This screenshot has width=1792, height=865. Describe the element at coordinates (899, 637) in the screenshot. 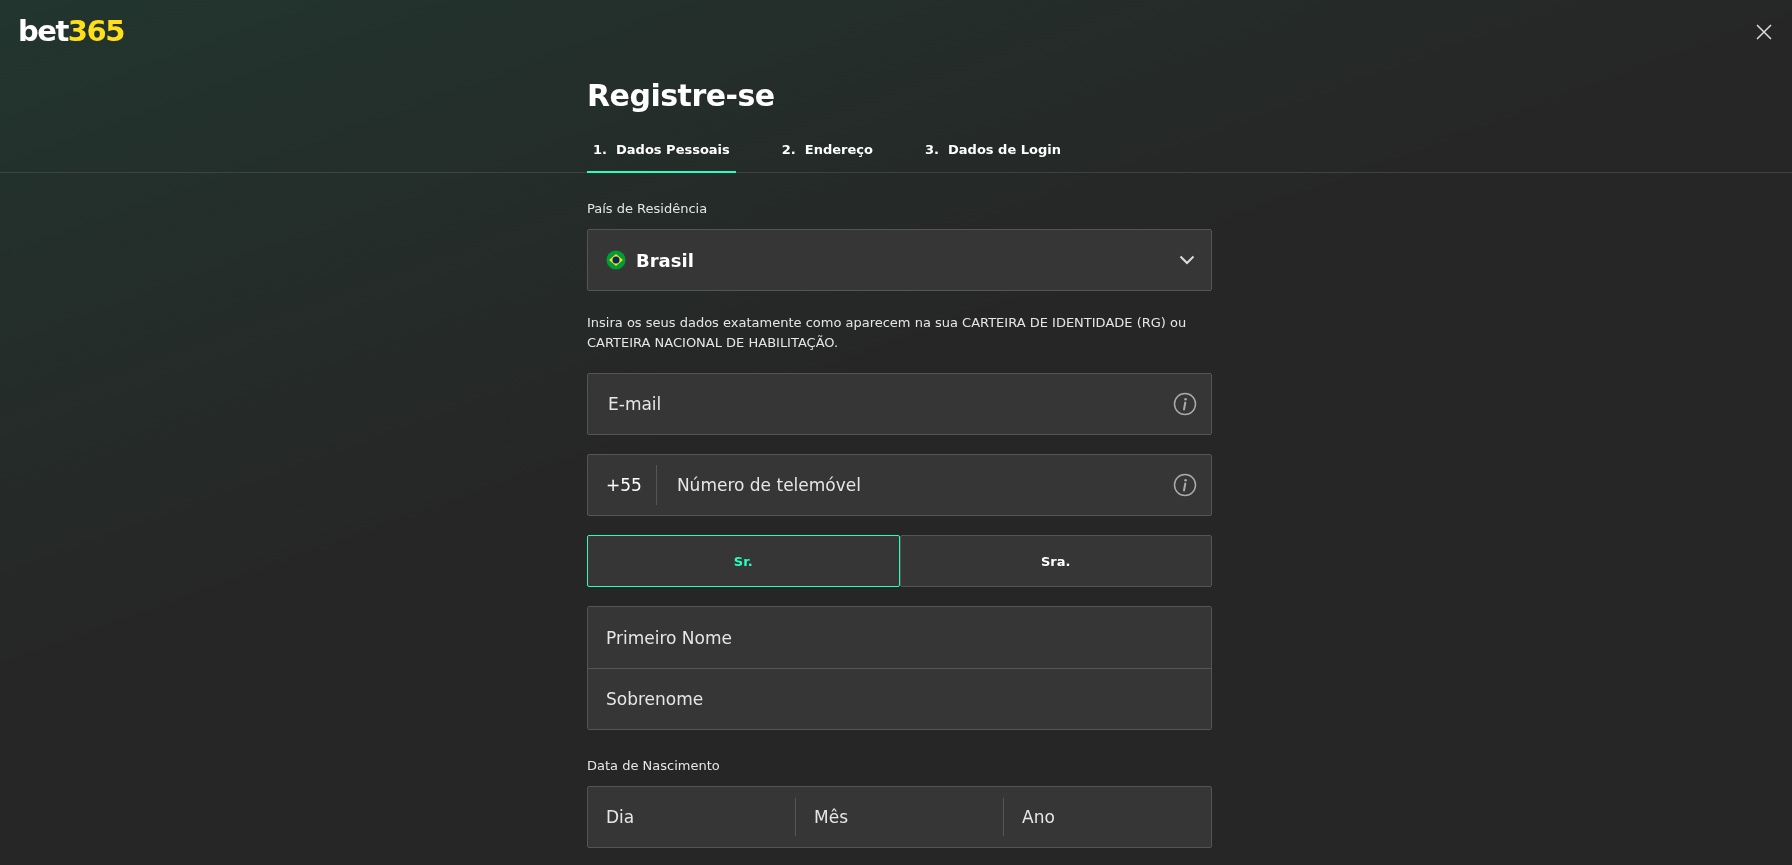

I see `name-input: Primeiro Nome` at that location.